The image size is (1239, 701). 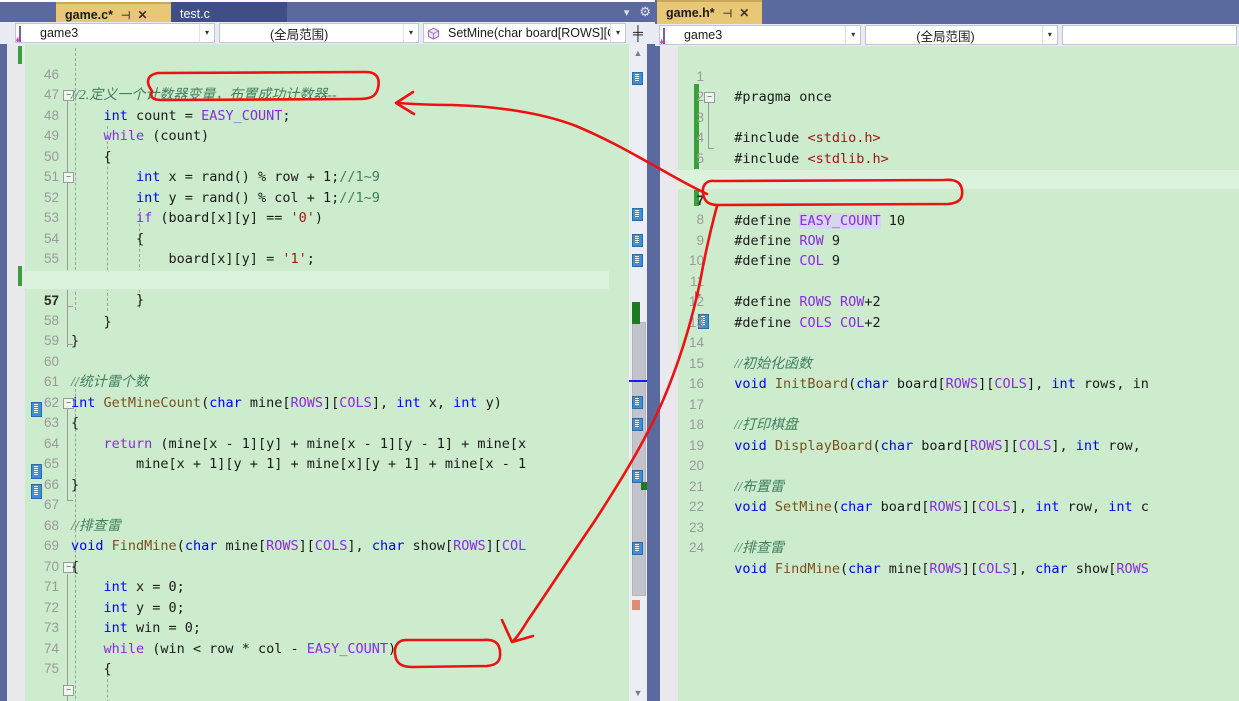 What do you see at coordinates (958, 342) in the screenshot?
I see `code-line: 14 //初始化函数` at bounding box center [958, 342].